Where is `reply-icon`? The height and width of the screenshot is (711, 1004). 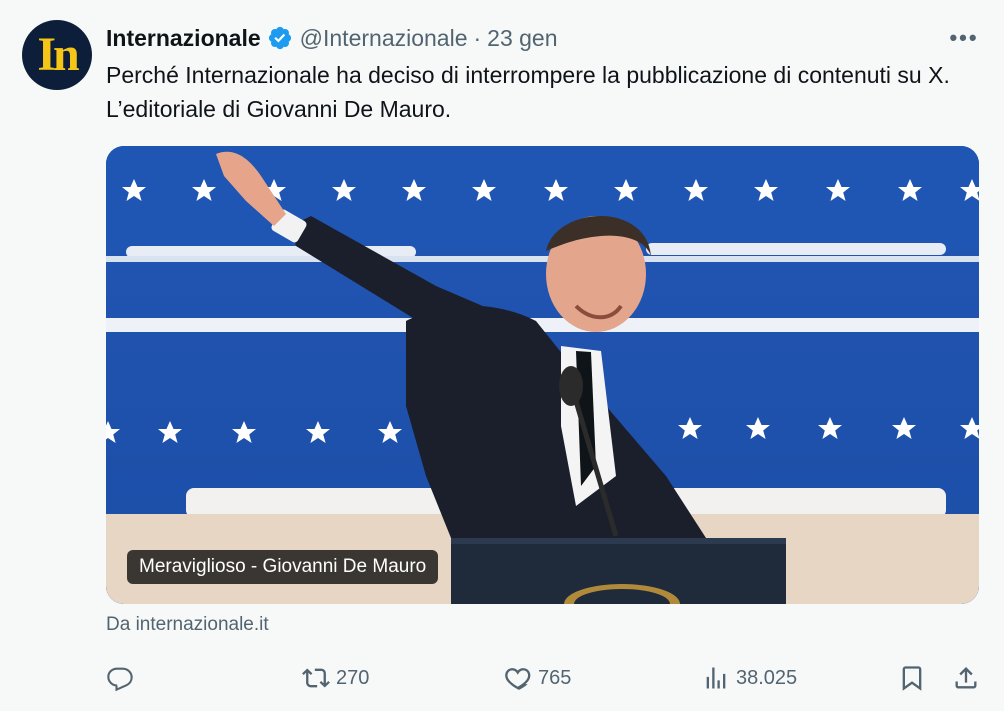 reply-icon is located at coordinates (120, 679).